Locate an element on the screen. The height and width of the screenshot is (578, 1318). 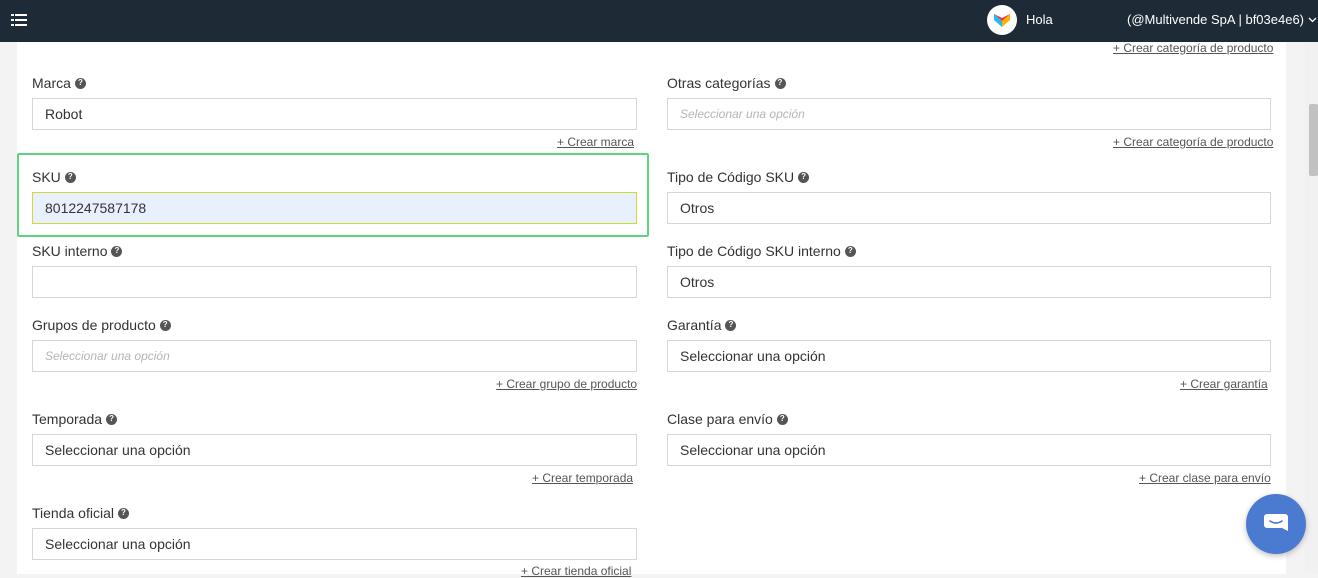
other-categories-select: Seleccionar una opción is located at coordinates (969, 114).